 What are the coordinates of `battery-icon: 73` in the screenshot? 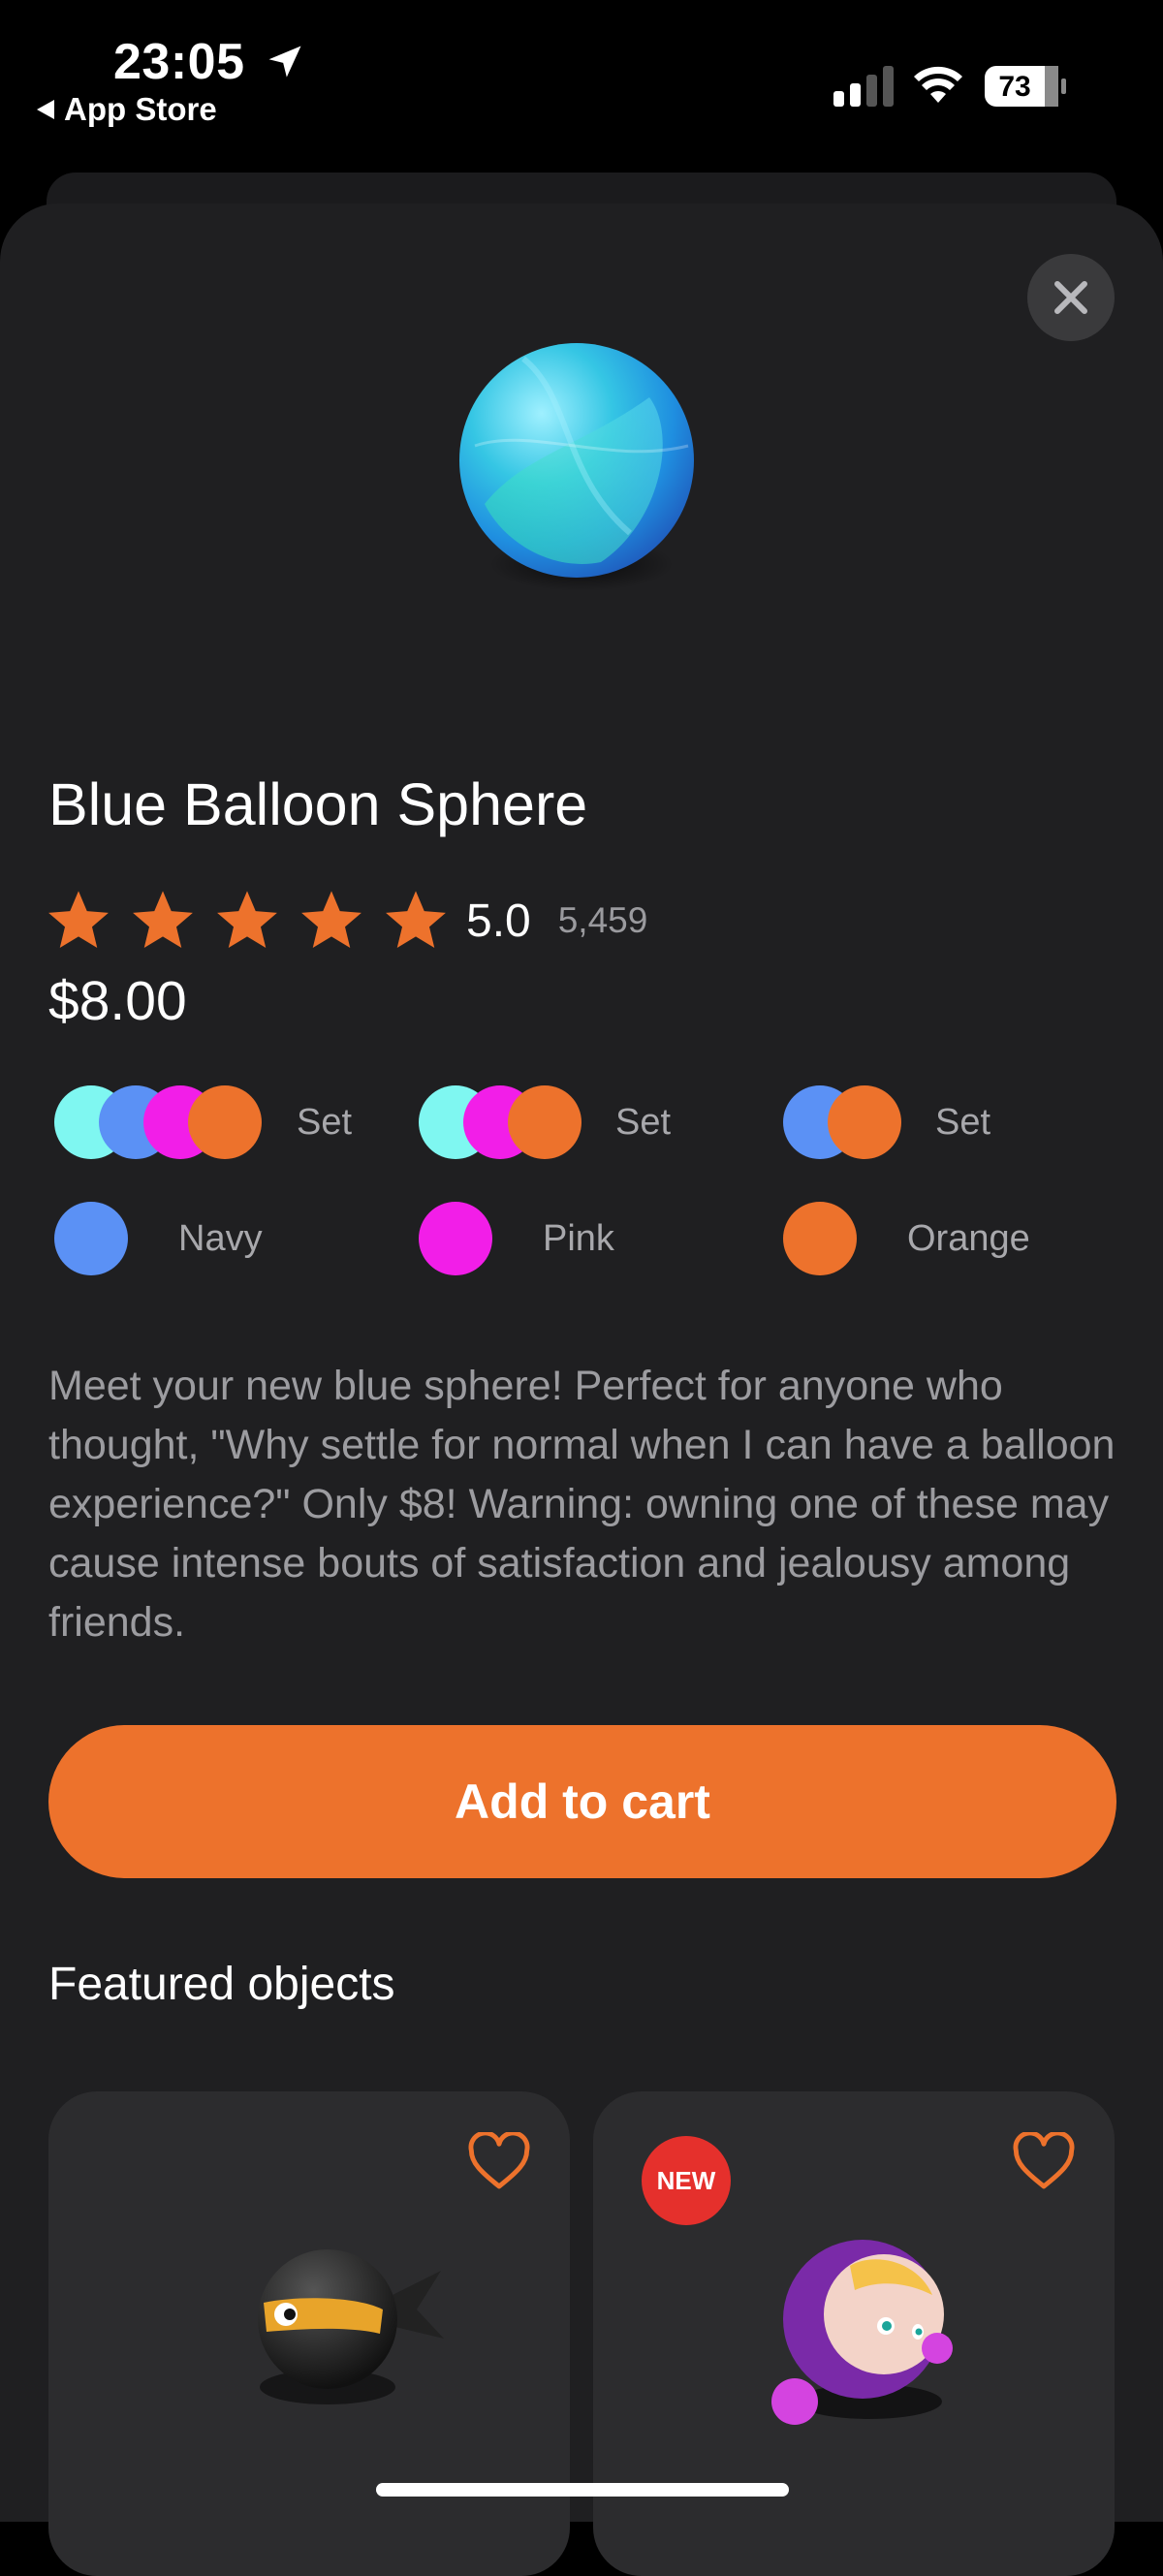 It's located at (1025, 86).